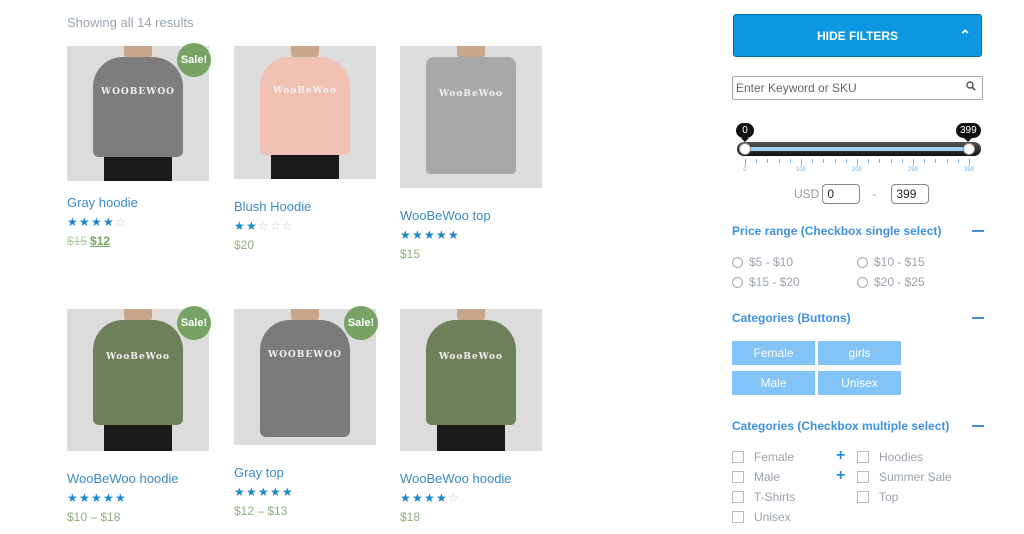 Image resolution: width=1024 pixels, height=534 pixels. I want to click on category-checkbox: Unisex, so click(761, 517).